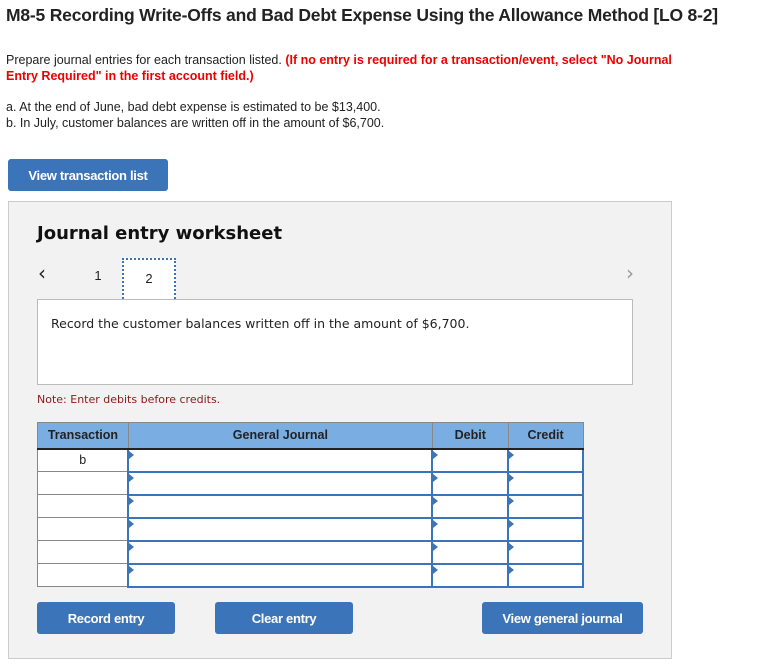 This screenshot has width=764, height=668. Describe the element at coordinates (88, 175) in the screenshot. I see `view-transaction-list-button: View transaction list` at that location.